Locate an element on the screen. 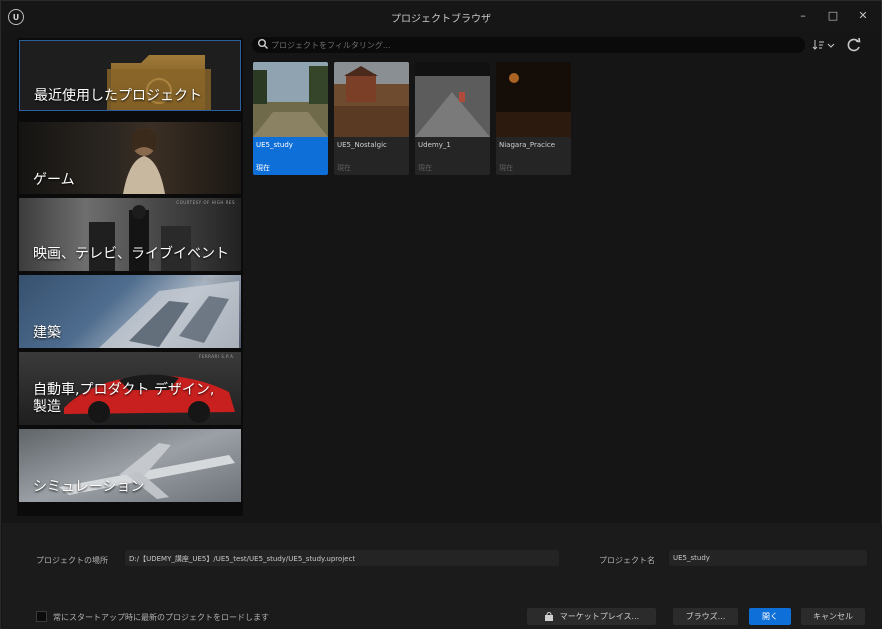 The height and width of the screenshot is (629, 882). category-label: シミュレーション is located at coordinates (89, 487).